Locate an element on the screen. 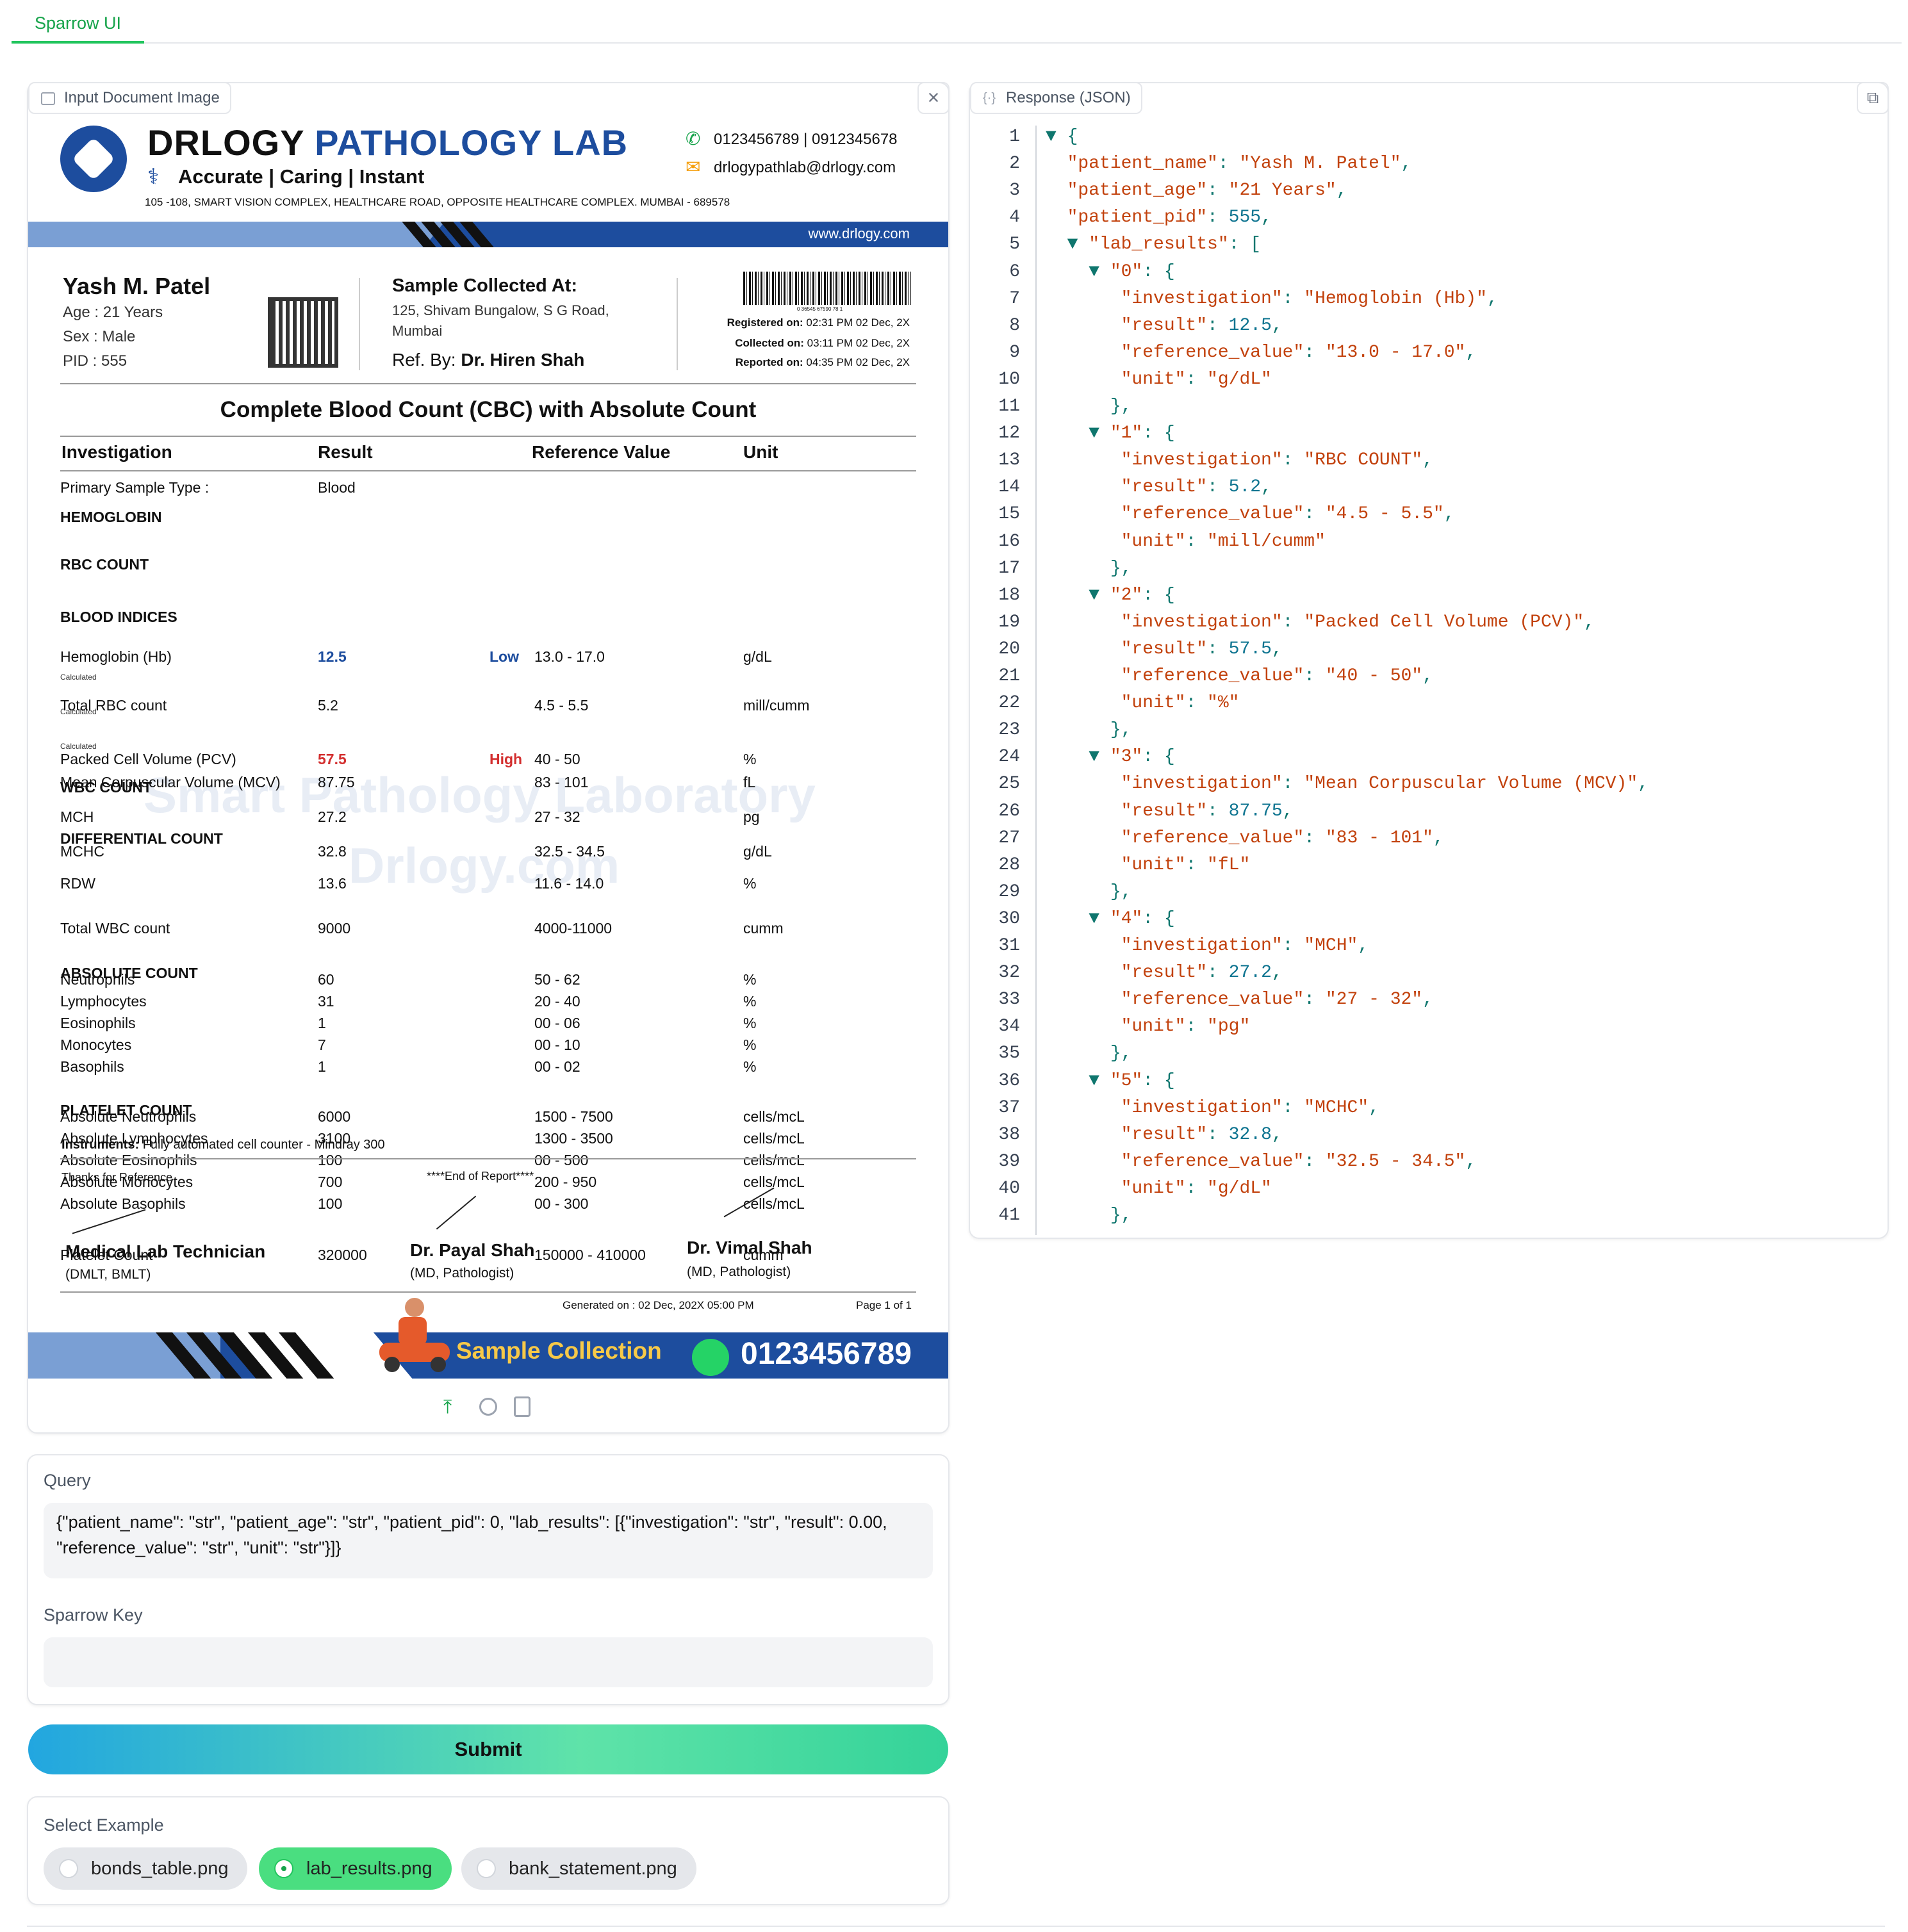 Image resolution: width=1908 pixels, height=1932 pixels. line-number: 21 is located at coordinates (1009, 676).